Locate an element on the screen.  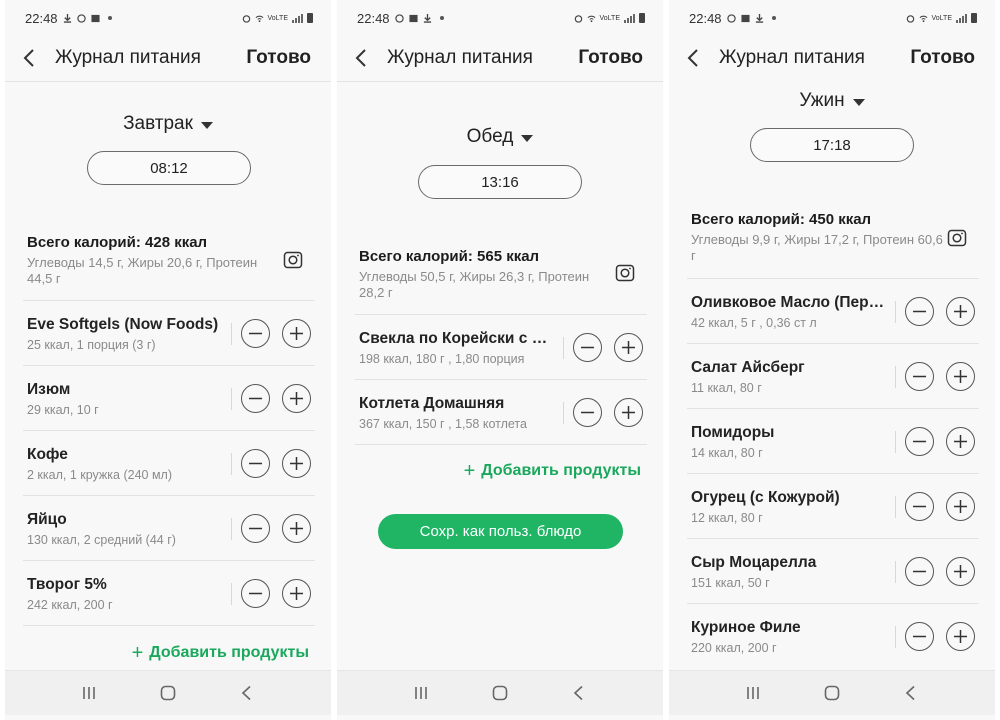
food-row: Помидоры 14 ккал, 80 г is located at coordinates (833, 440).